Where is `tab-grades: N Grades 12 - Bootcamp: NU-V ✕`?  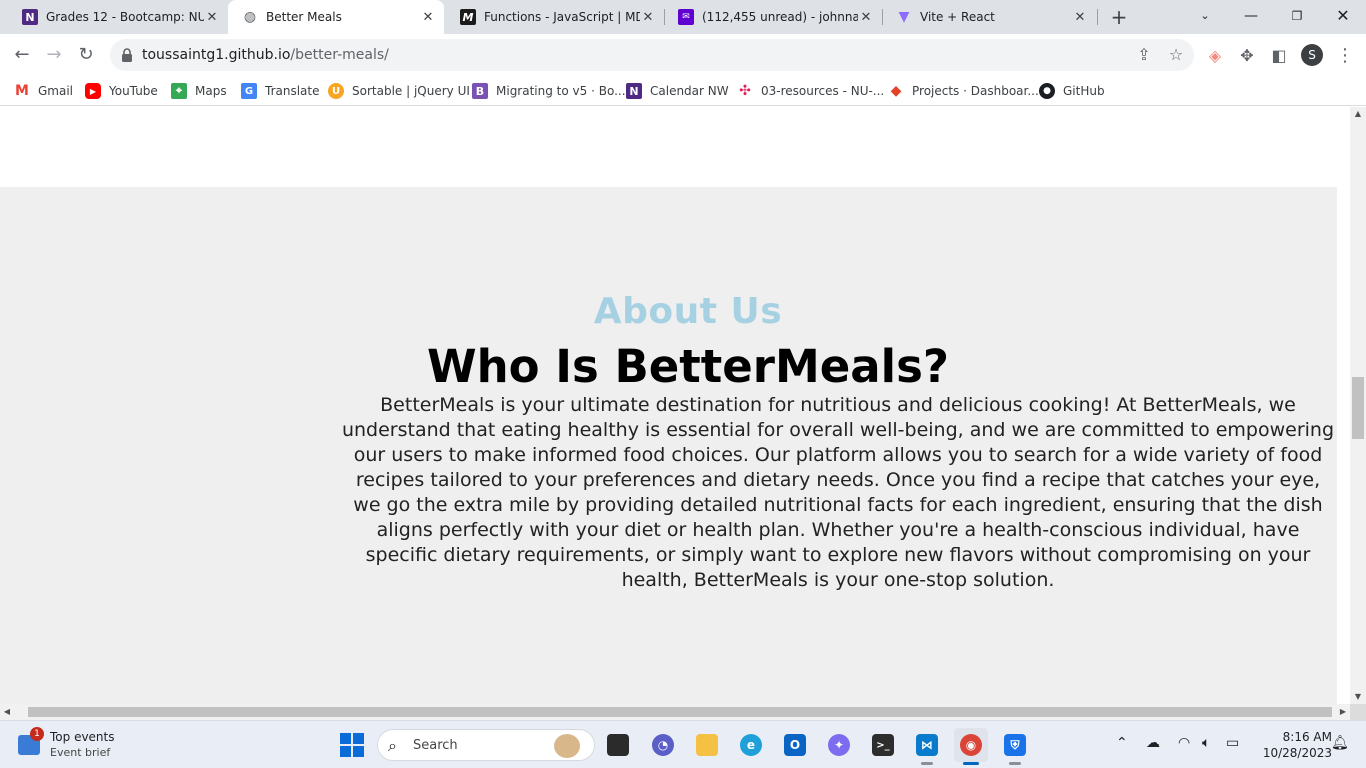 tab-grades: N Grades 12 - Bootcamp: NU-V ✕ is located at coordinates (118, 17).